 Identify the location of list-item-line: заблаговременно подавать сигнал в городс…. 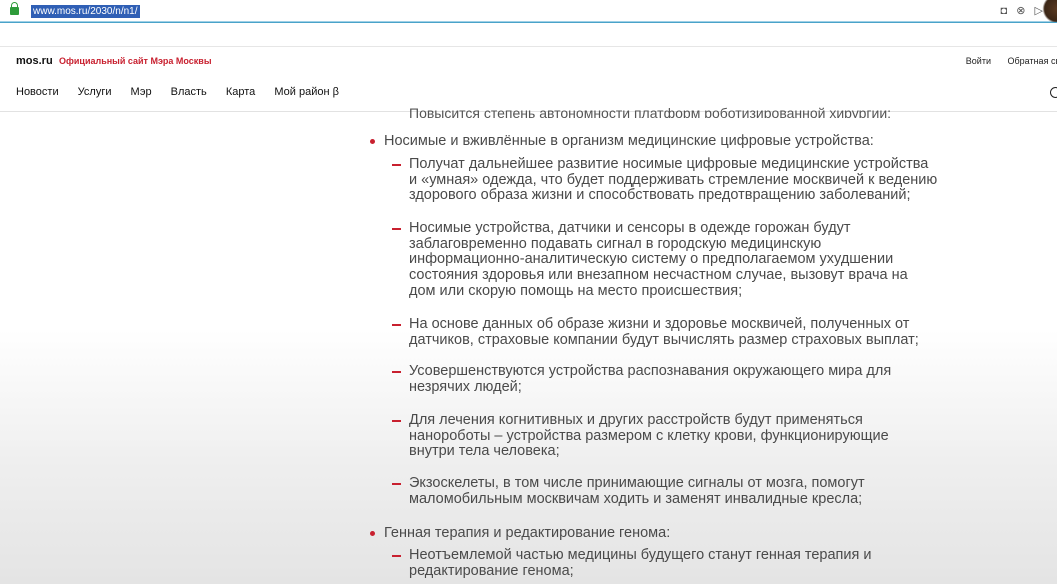
(615, 243).